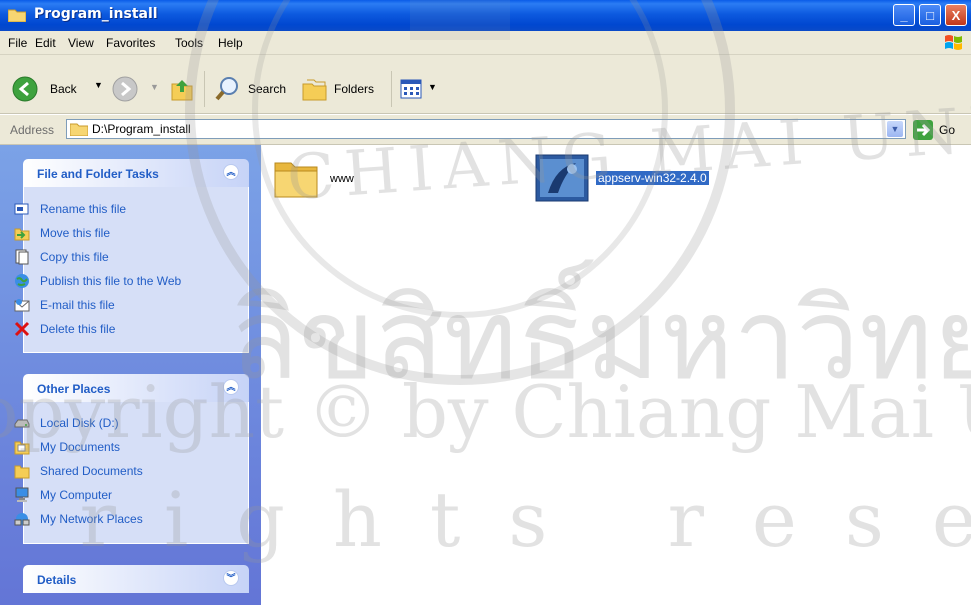  I want to click on other-places-header: Other Places ︽, so click(136, 388).